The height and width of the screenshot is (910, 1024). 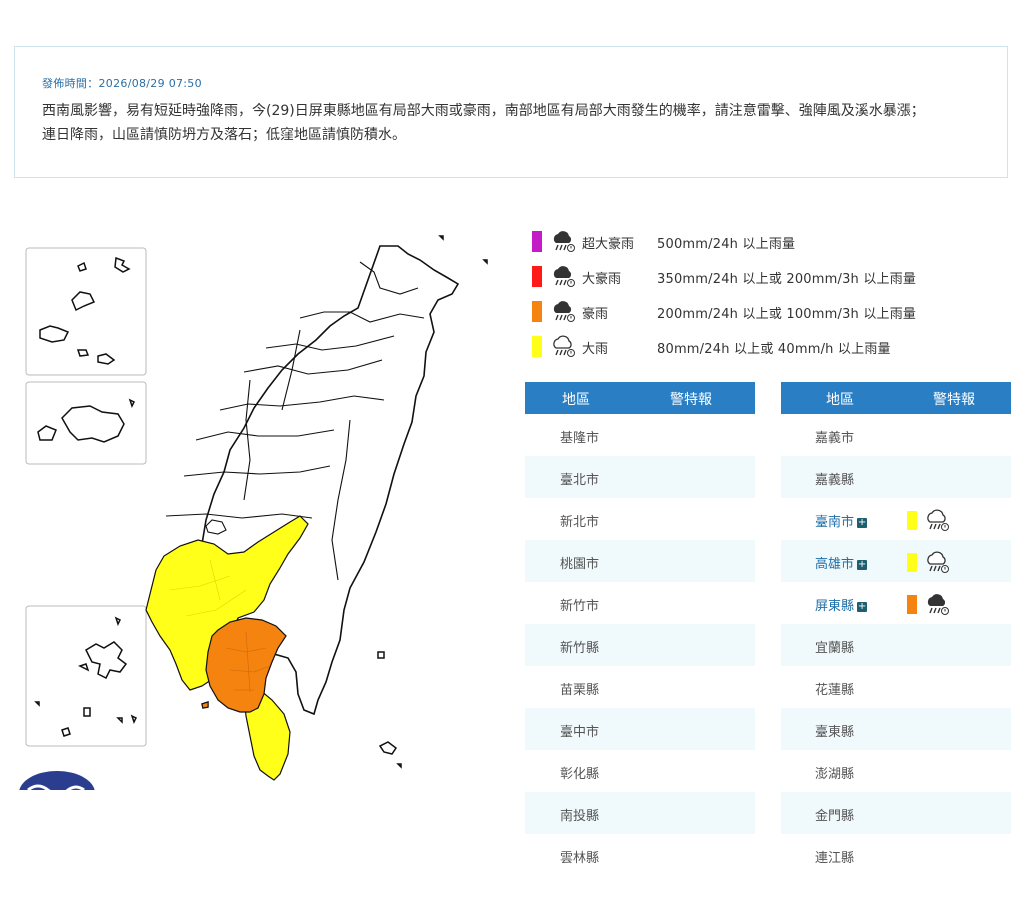 I want to click on region-name: 屏東縣 +, so click(x=841, y=604).